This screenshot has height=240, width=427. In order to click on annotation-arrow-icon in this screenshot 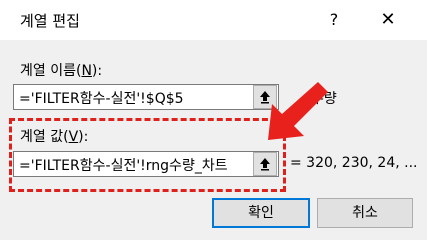, I will do `click(298, 111)`.